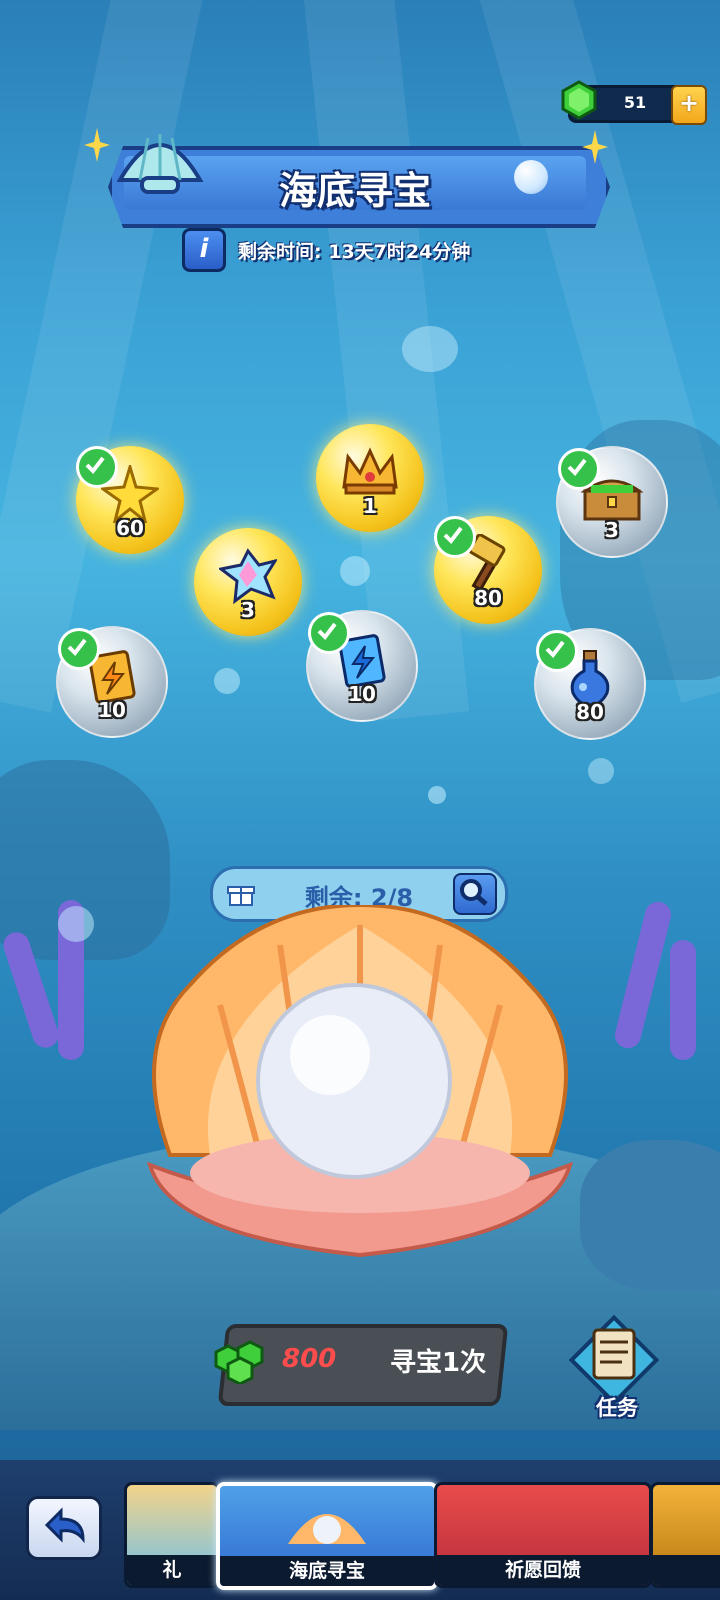 The width and height of the screenshot is (720, 1600). I want to click on tab-label, so click(686, 1570).